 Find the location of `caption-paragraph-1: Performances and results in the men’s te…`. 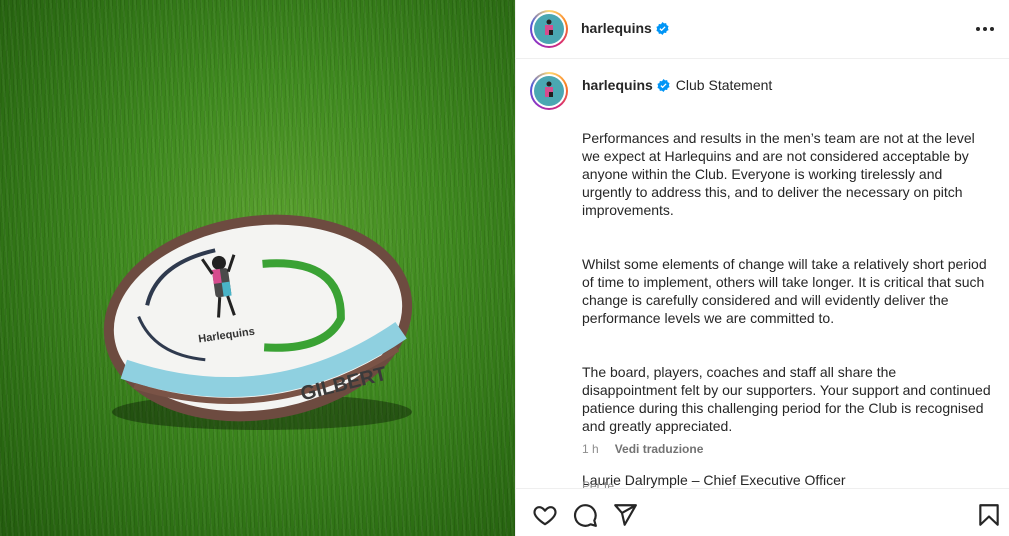

caption-paragraph-1: Performances and results in the men’s te… is located at coordinates (778, 174).